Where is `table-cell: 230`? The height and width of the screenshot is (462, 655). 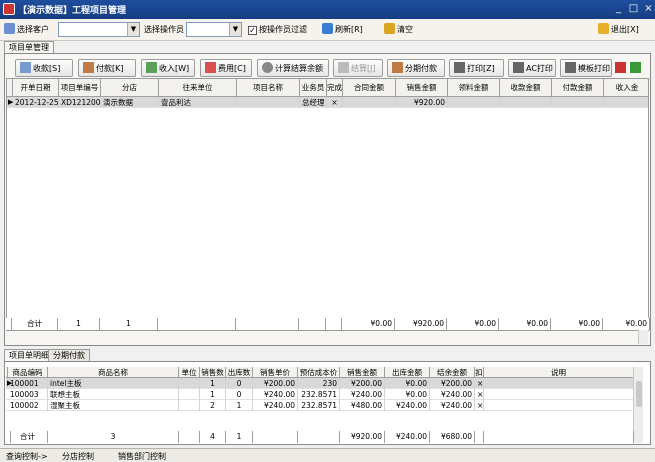 table-cell: 230 is located at coordinates (319, 383).